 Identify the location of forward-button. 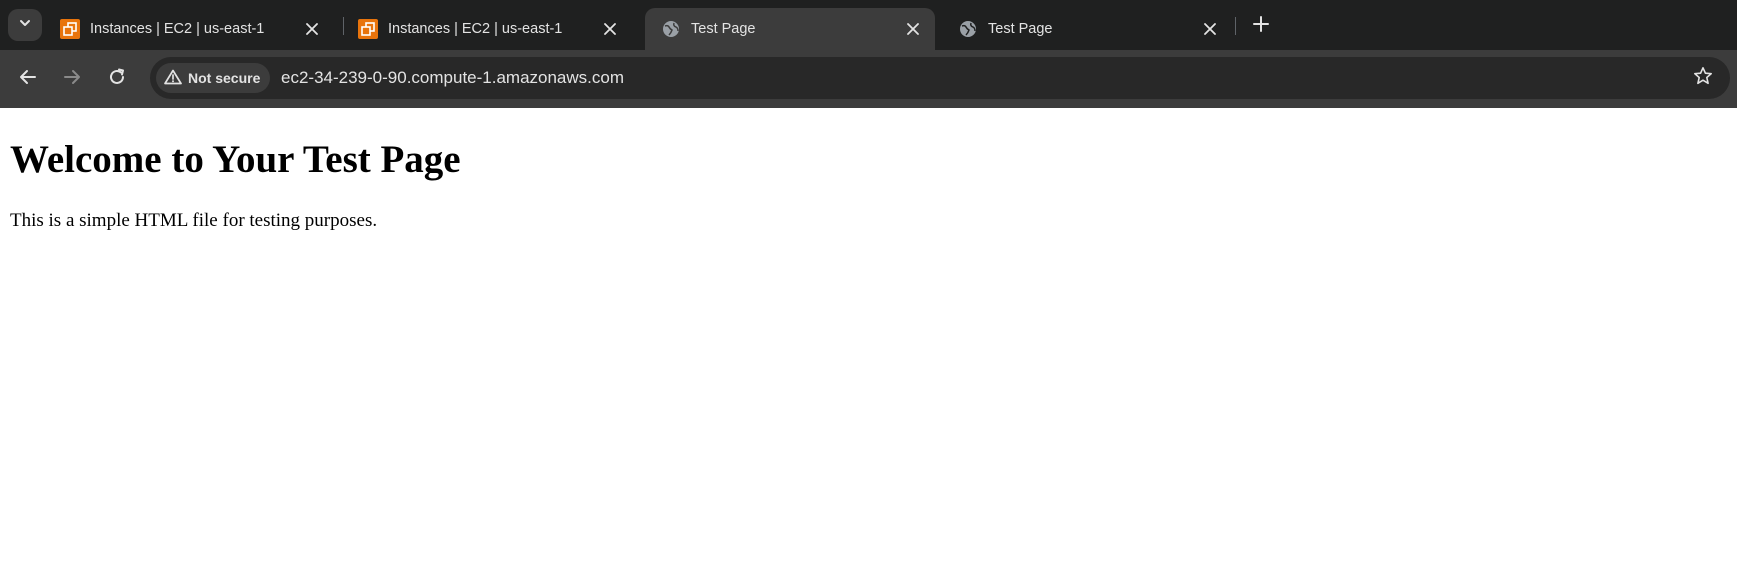
(72, 79).